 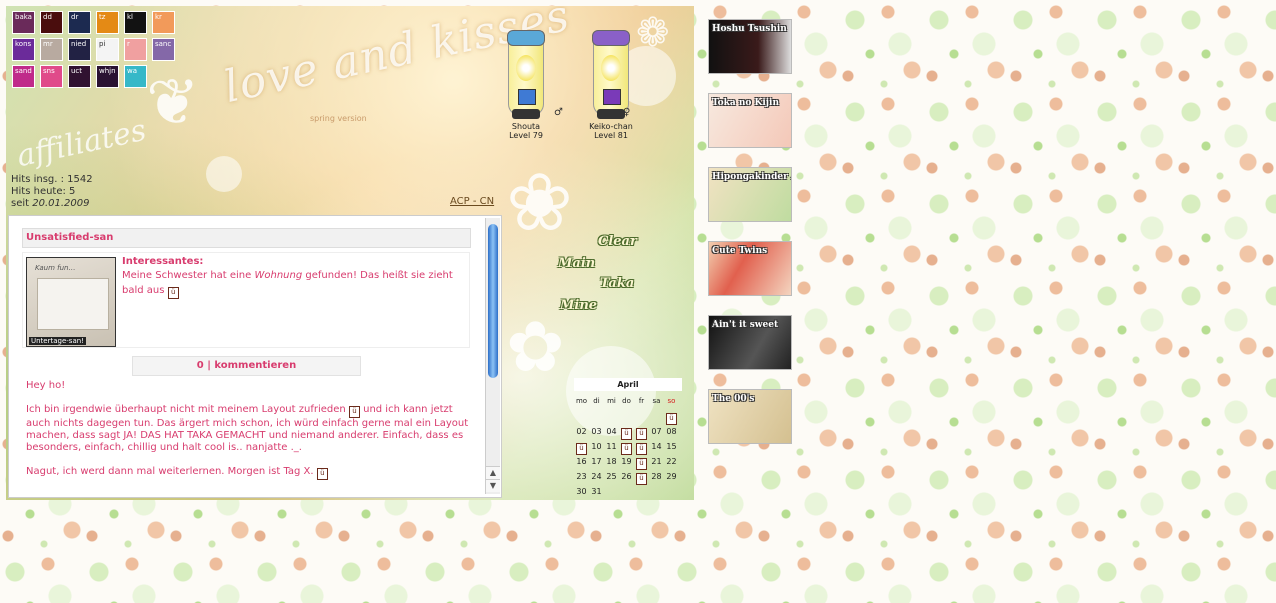 I want to click on affiliate-banner: Hipongakinder Aktion, so click(x=750, y=194).